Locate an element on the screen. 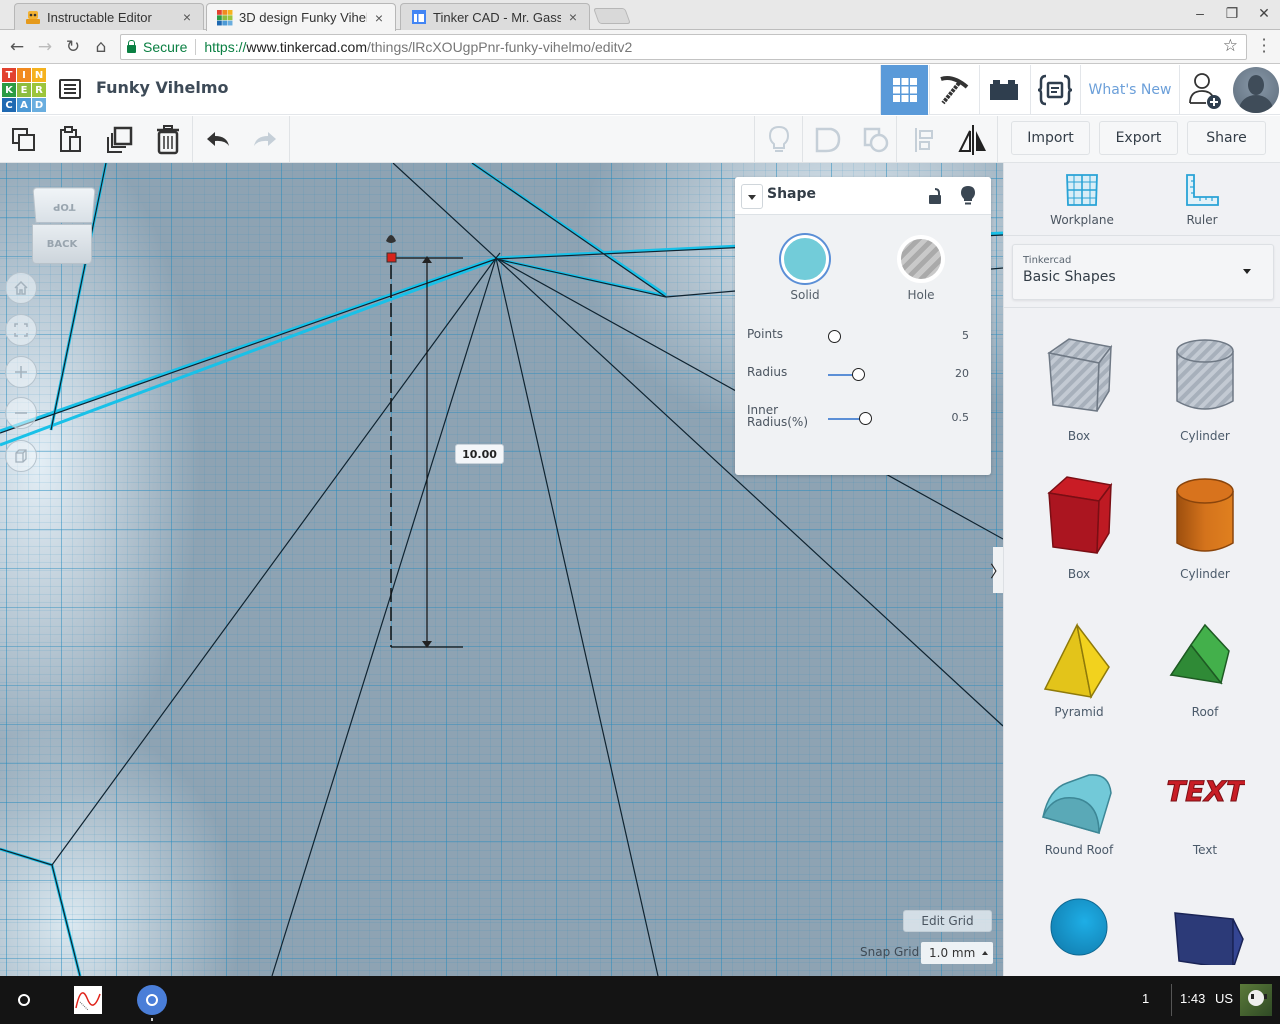 This screenshot has width=1280, height=1024. resize-handle is located at coordinates (391, 257).